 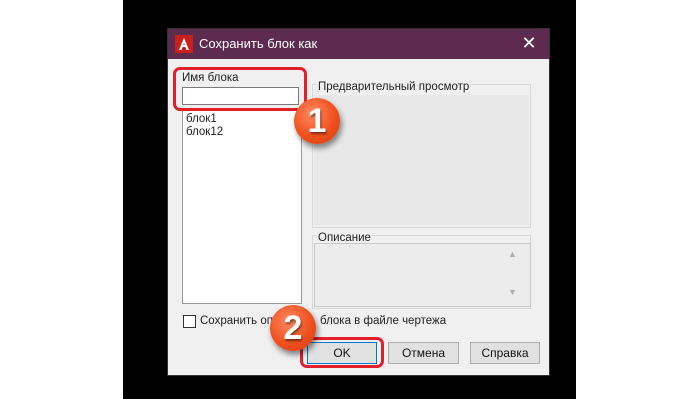 What do you see at coordinates (421, 160) in the screenshot?
I see `preview-area` at bounding box center [421, 160].